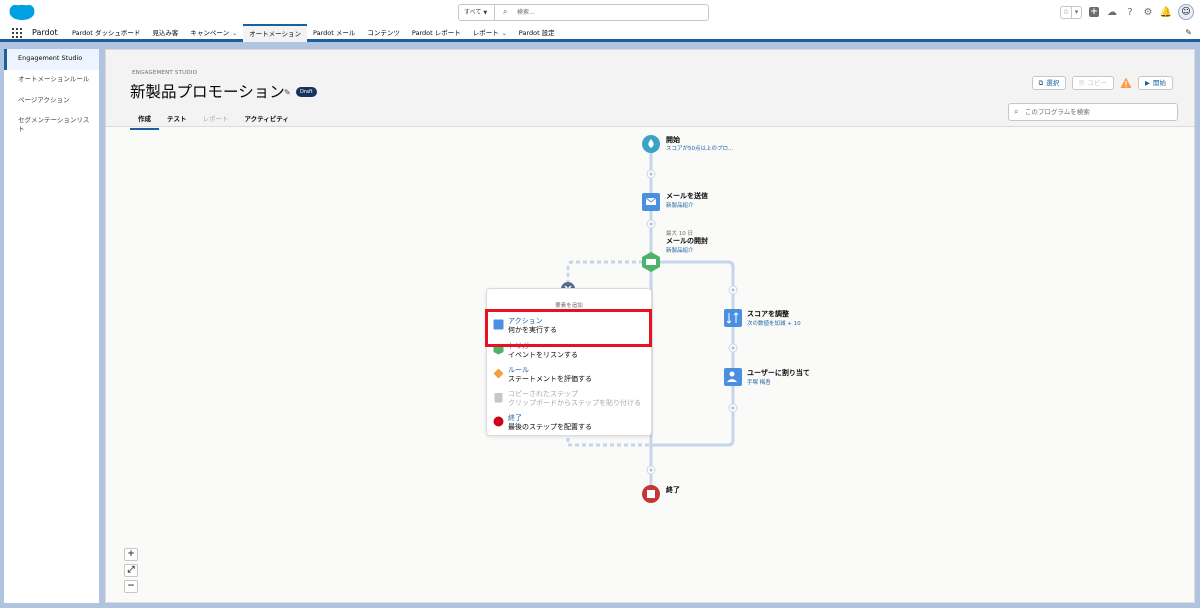  What do you see at coordinates (477, 12) in the screenshot?
I see `search-scope-select: すべて ▼` at bounding box center [477, 12].